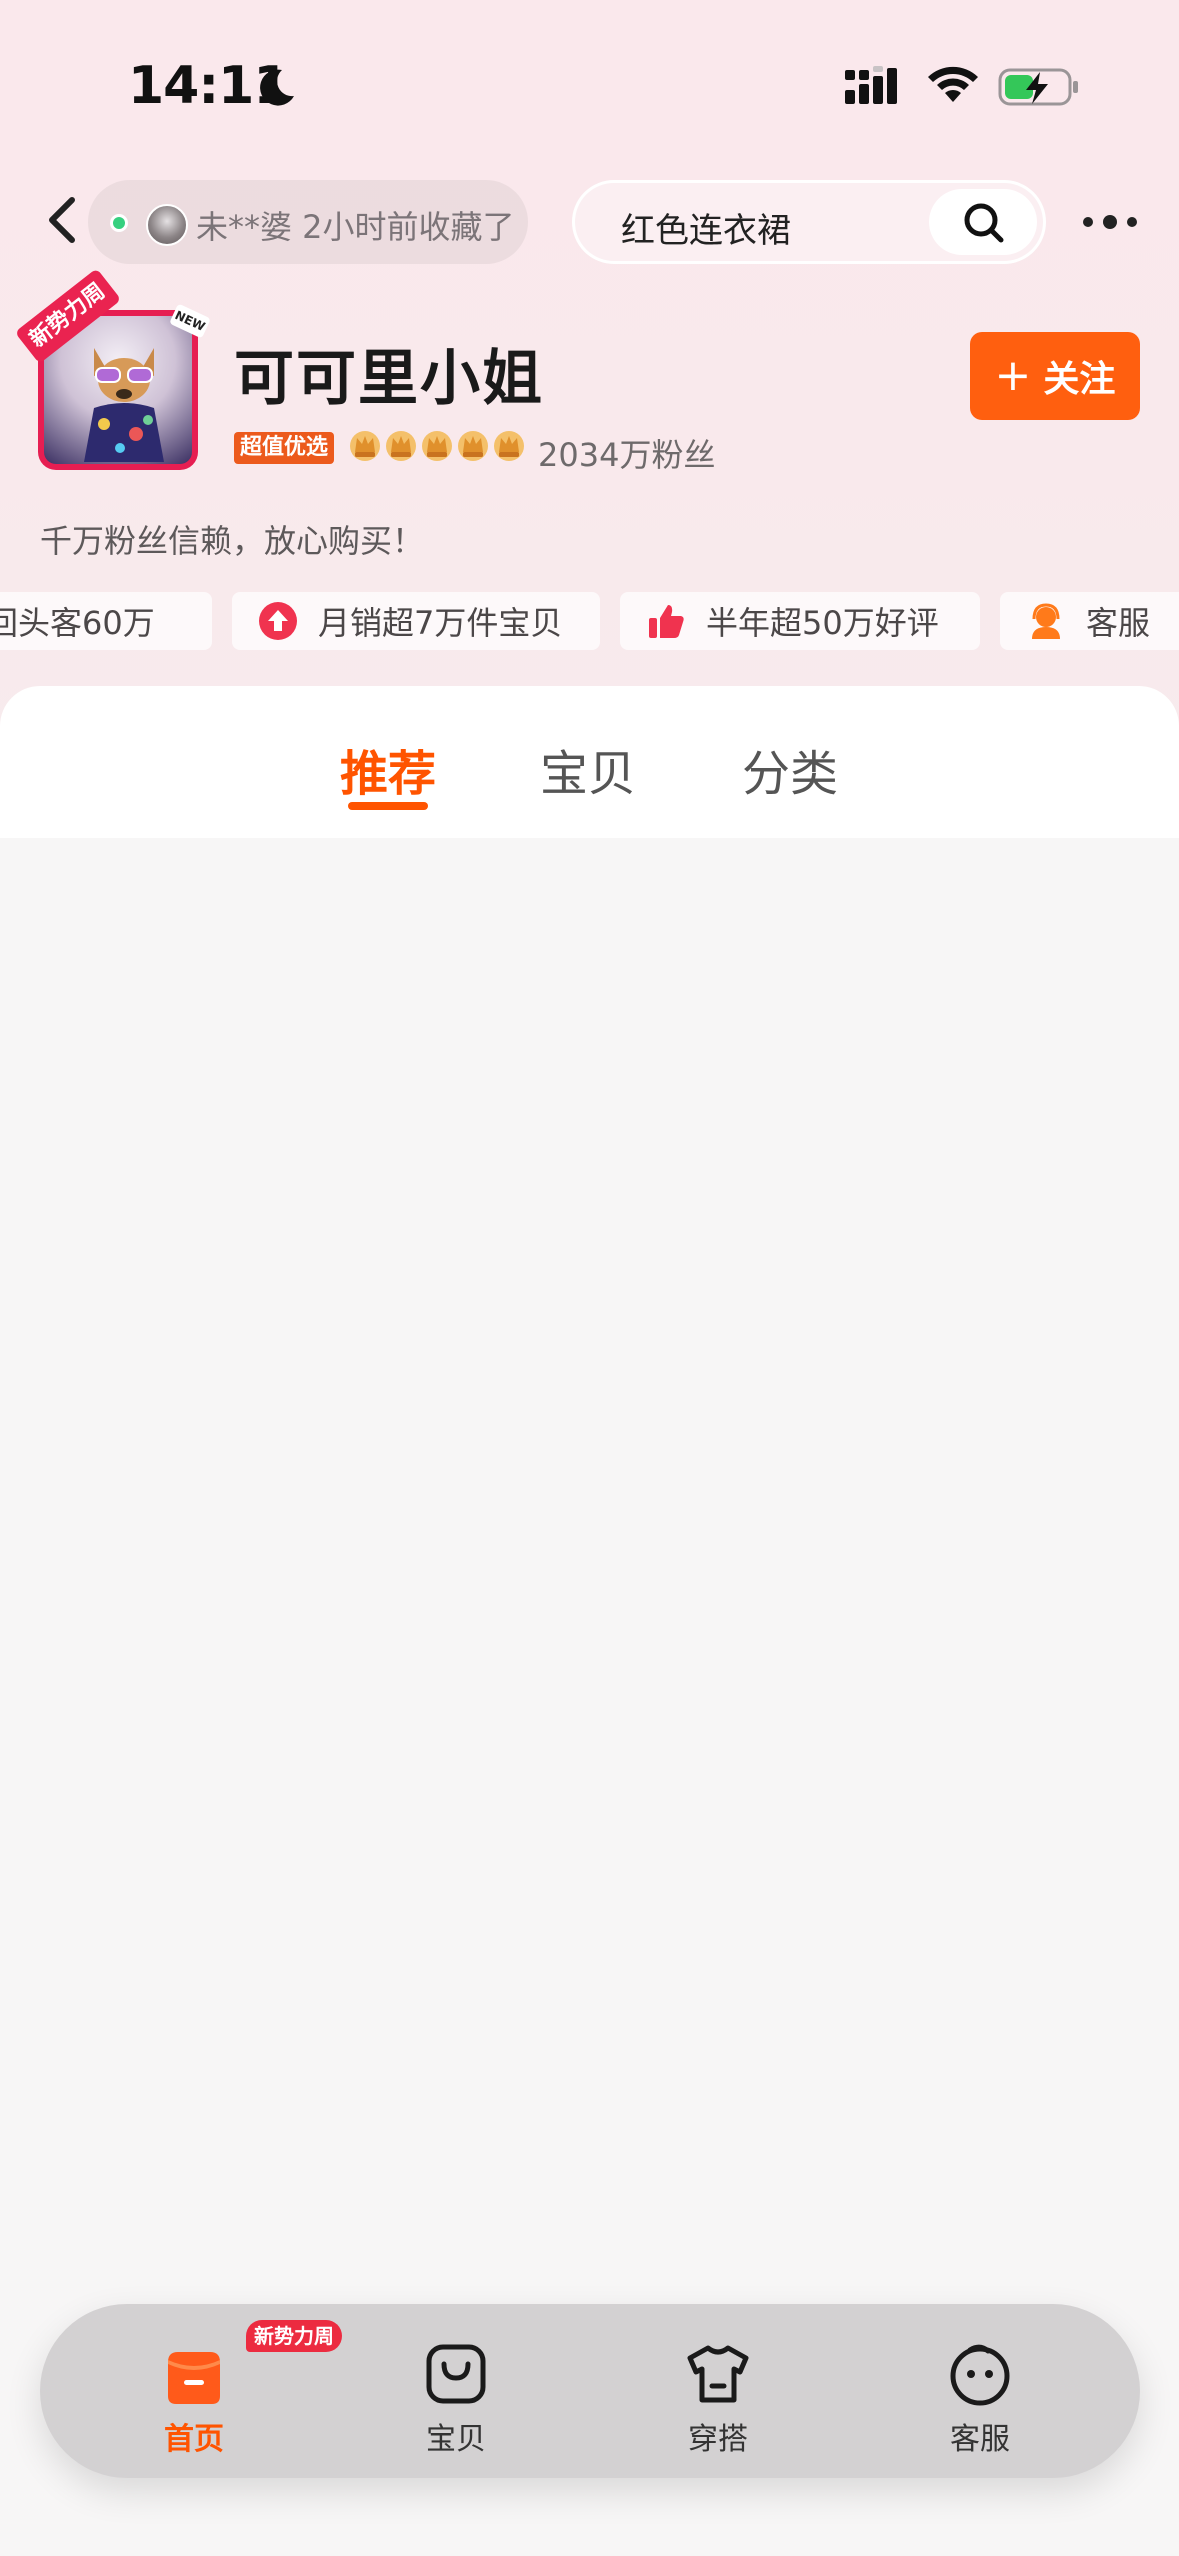 This screenshot has width=1179, height=2556. I want to click on nav-items: 宝贝, so click(456, 2391).